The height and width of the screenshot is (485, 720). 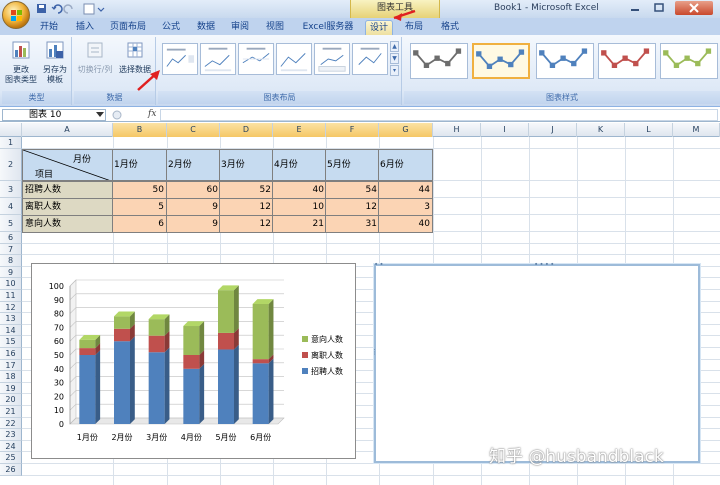 What do you see at coordinates (405, 207) in the screenshot?
I see `table-cell: 3` at bounding box center [405, 207].